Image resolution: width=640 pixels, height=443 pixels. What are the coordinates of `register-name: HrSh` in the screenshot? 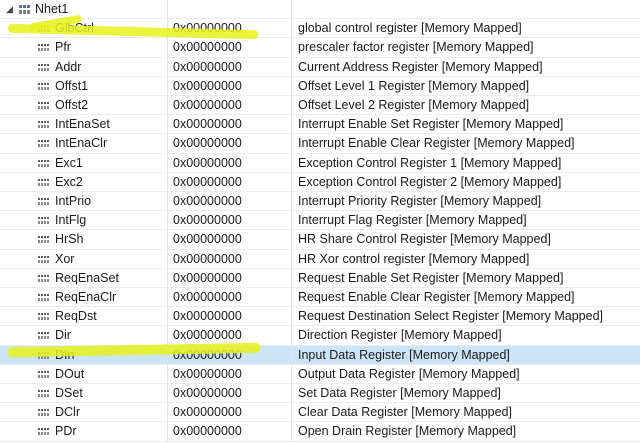 It's located at (69, 239).